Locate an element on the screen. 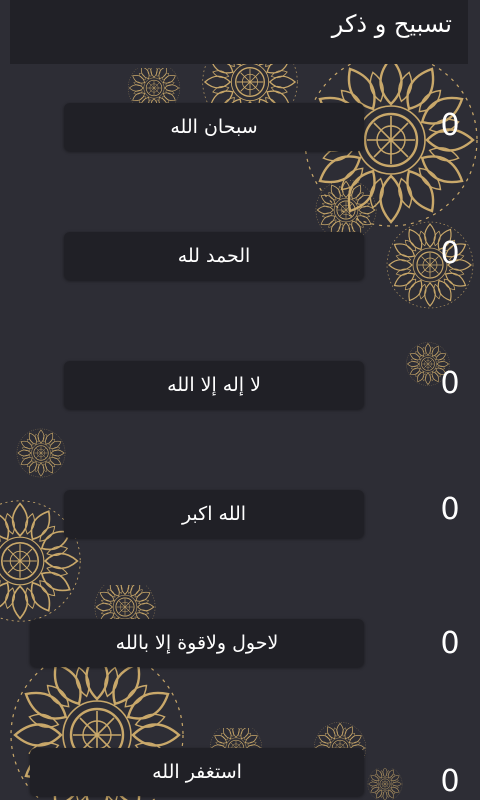  dhikr-label: لاحول ولاقوة إلا بالله is located at coordinates (197, 643).